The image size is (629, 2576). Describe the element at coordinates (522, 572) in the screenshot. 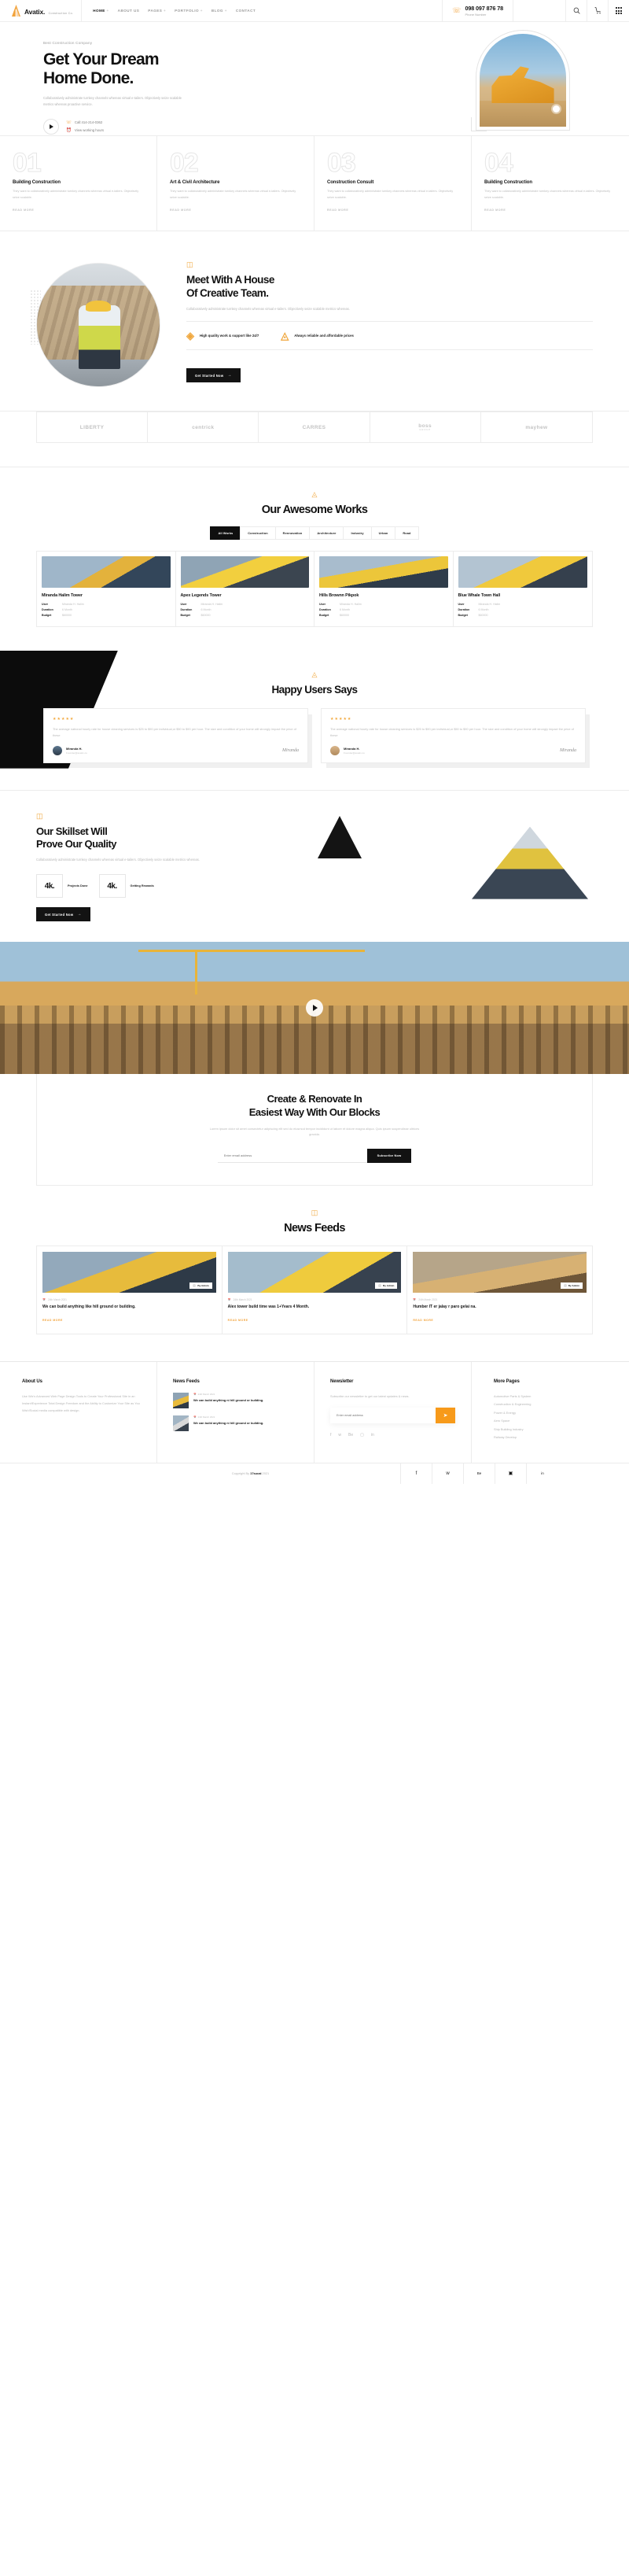

I see `work-image` at that location.